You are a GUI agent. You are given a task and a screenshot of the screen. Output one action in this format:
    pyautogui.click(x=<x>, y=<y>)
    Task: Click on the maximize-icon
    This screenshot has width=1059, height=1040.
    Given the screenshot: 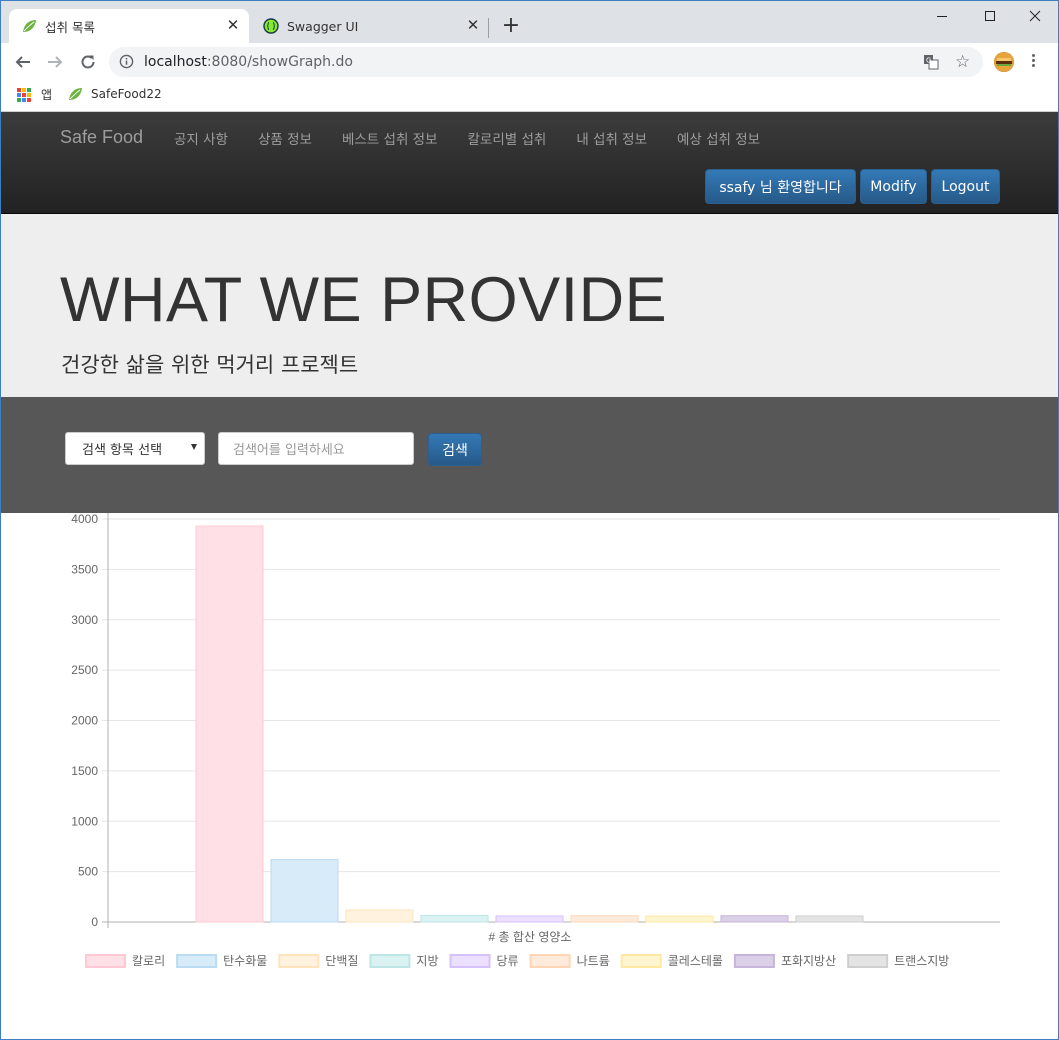 What is the action you would take?
    pyautogui.click(x=990, y=16)
    